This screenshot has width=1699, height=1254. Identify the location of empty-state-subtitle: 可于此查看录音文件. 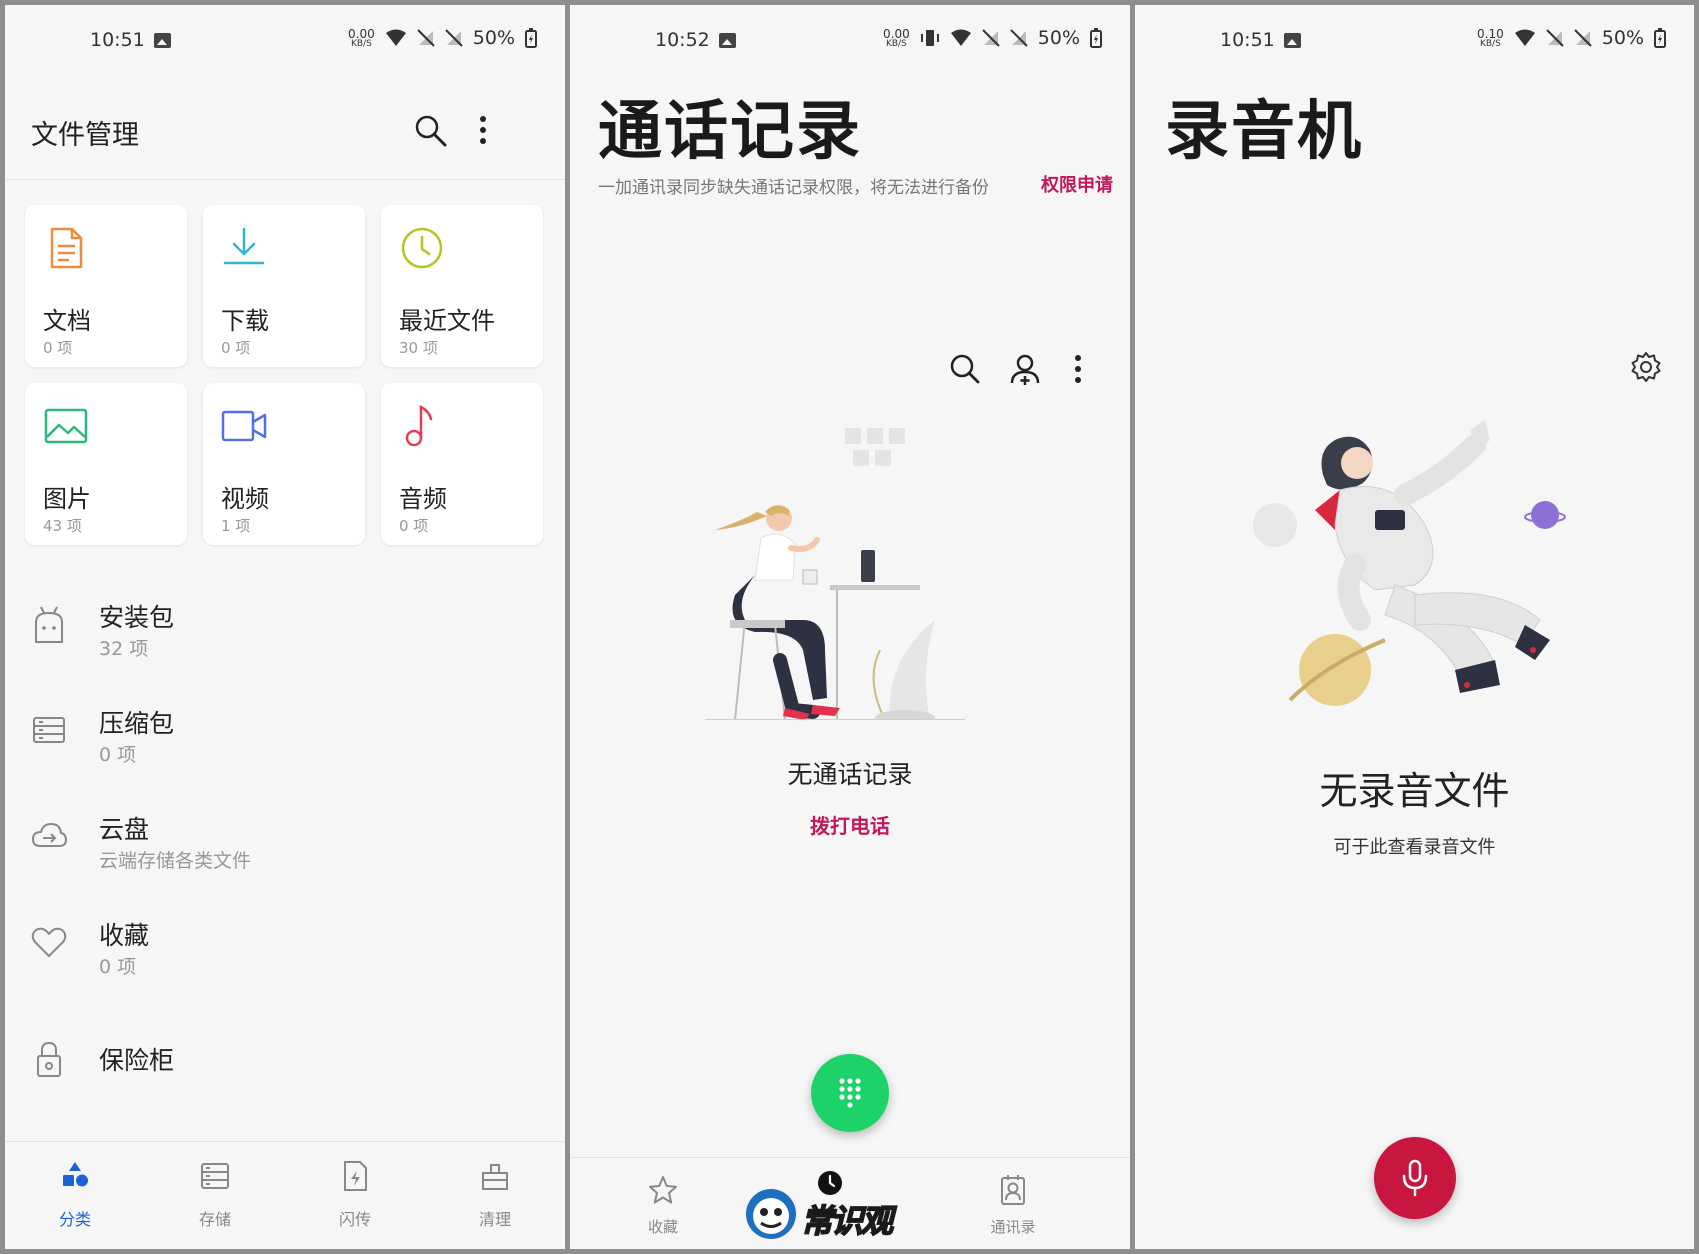
(1414, 847).